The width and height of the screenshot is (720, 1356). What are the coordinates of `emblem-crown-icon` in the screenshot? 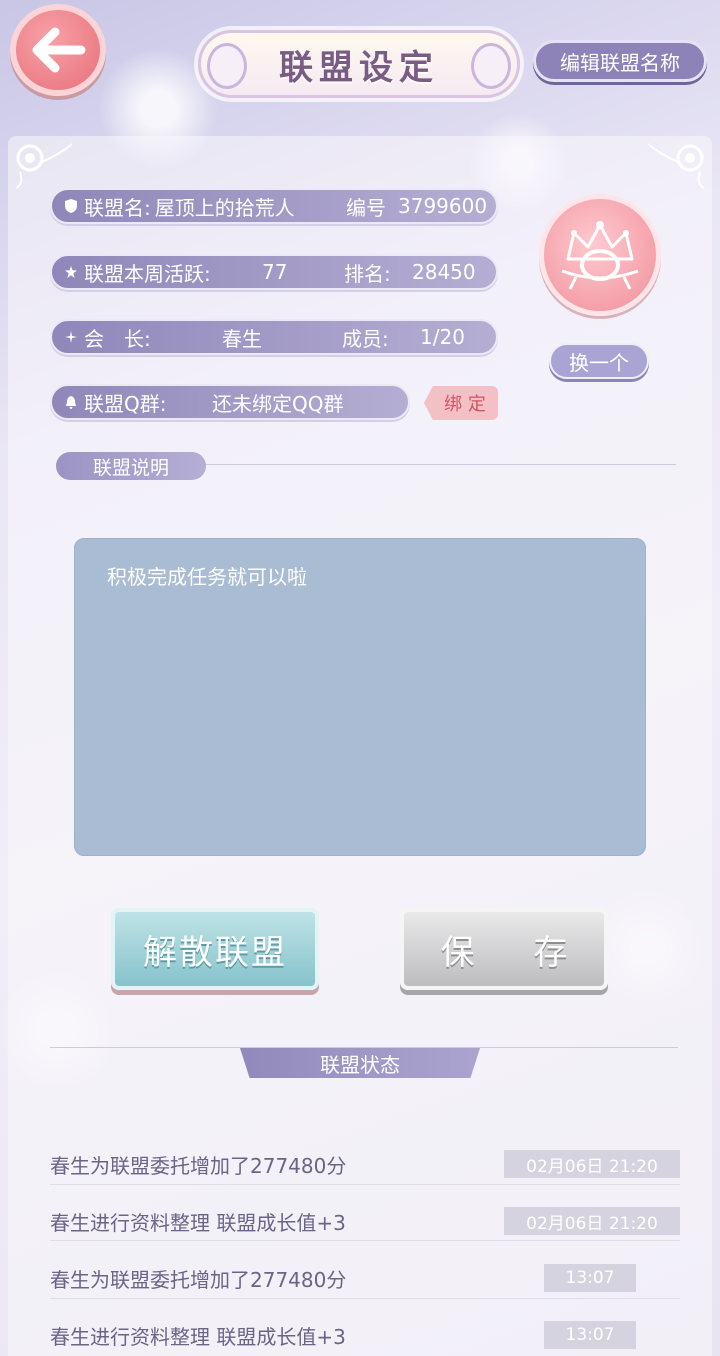 It's located at (600, 255).